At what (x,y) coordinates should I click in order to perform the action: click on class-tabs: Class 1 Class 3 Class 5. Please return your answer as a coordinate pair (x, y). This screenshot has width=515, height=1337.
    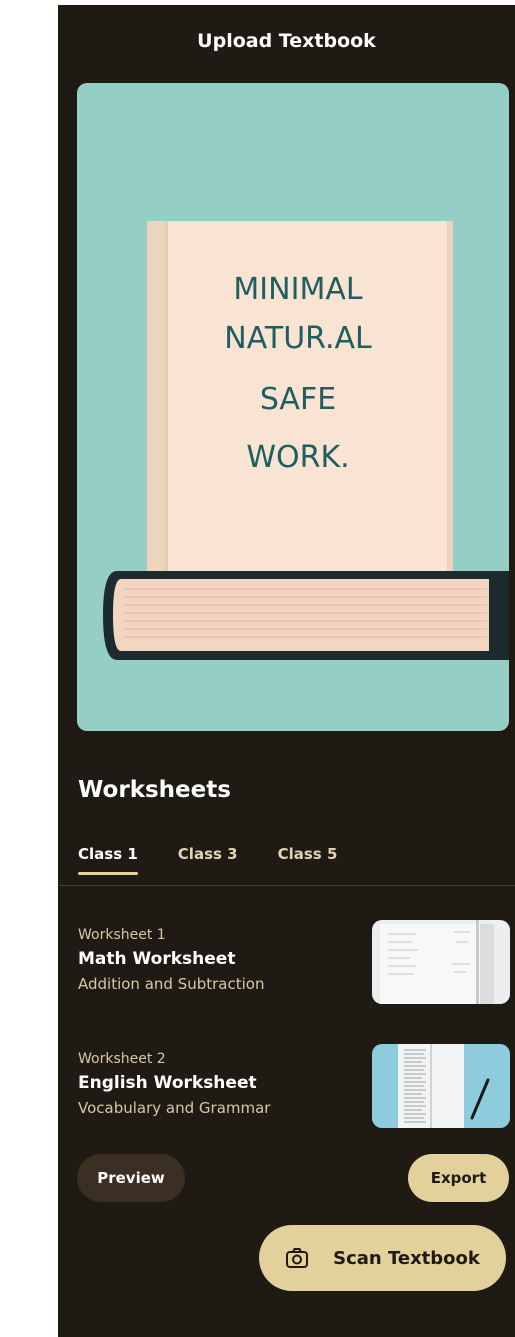
    Looking at the image, I should click on (227, 860).